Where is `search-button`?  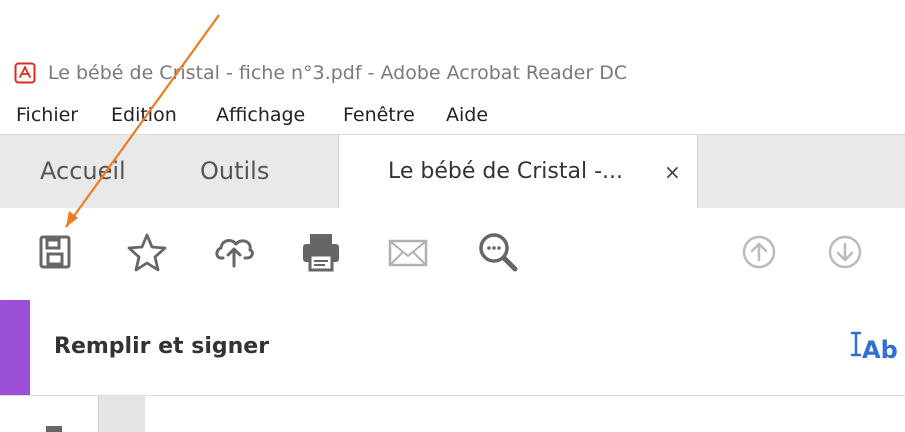 search-button is located at coordinates (498, 254).